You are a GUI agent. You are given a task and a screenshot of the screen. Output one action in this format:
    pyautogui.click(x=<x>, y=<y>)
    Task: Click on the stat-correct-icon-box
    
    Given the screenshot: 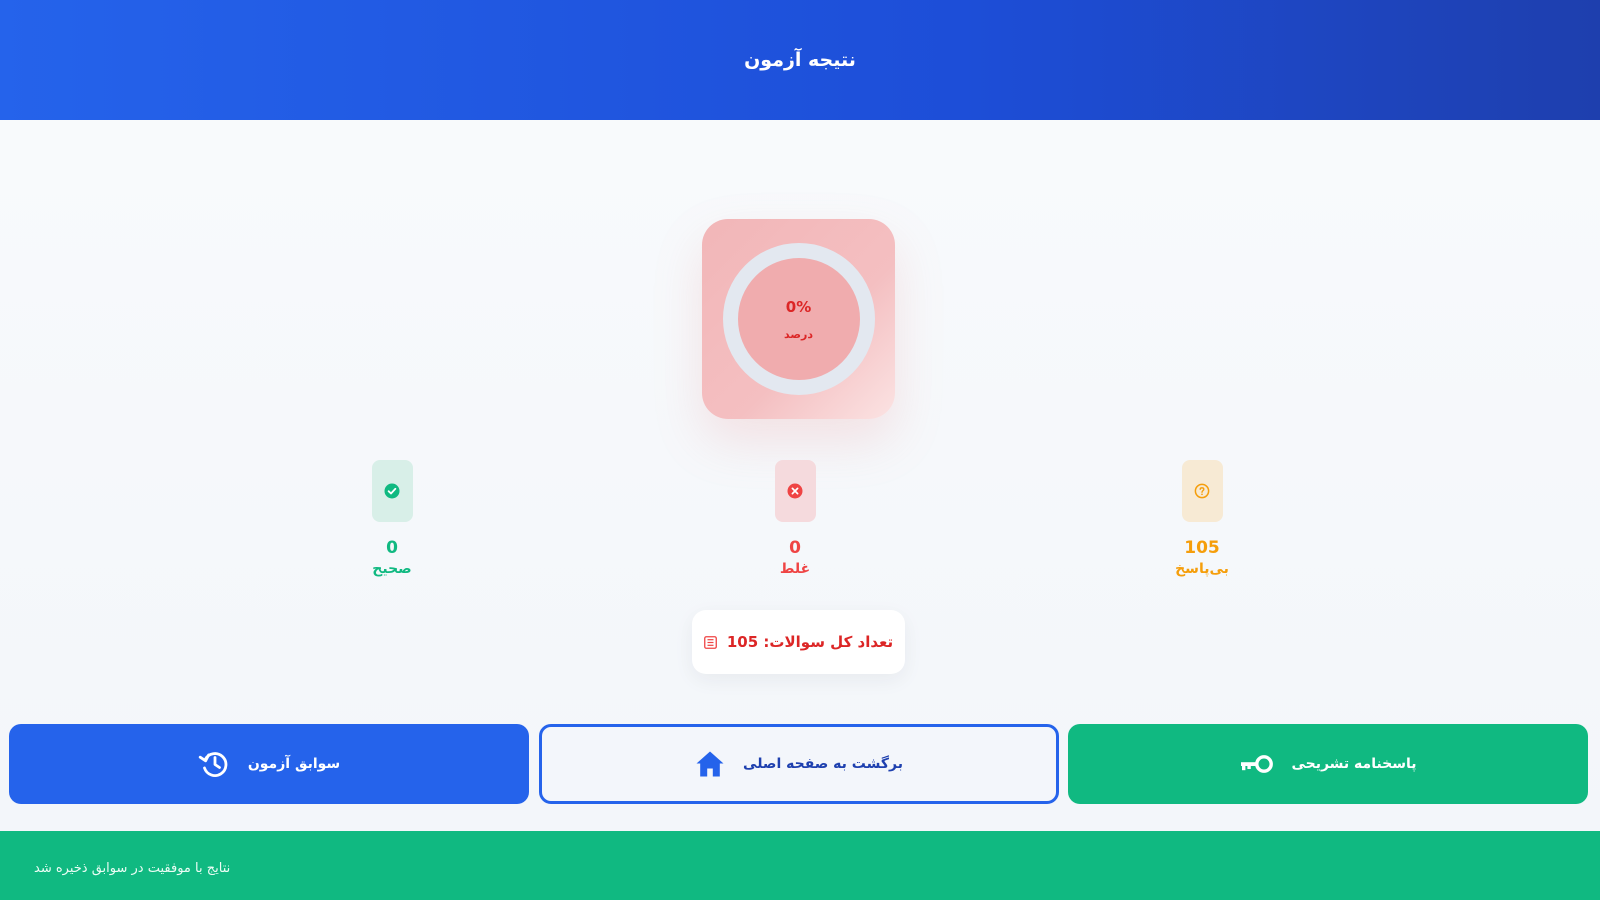 What is the action you would take?
    pyautogui.click(x=392, y=491)
    